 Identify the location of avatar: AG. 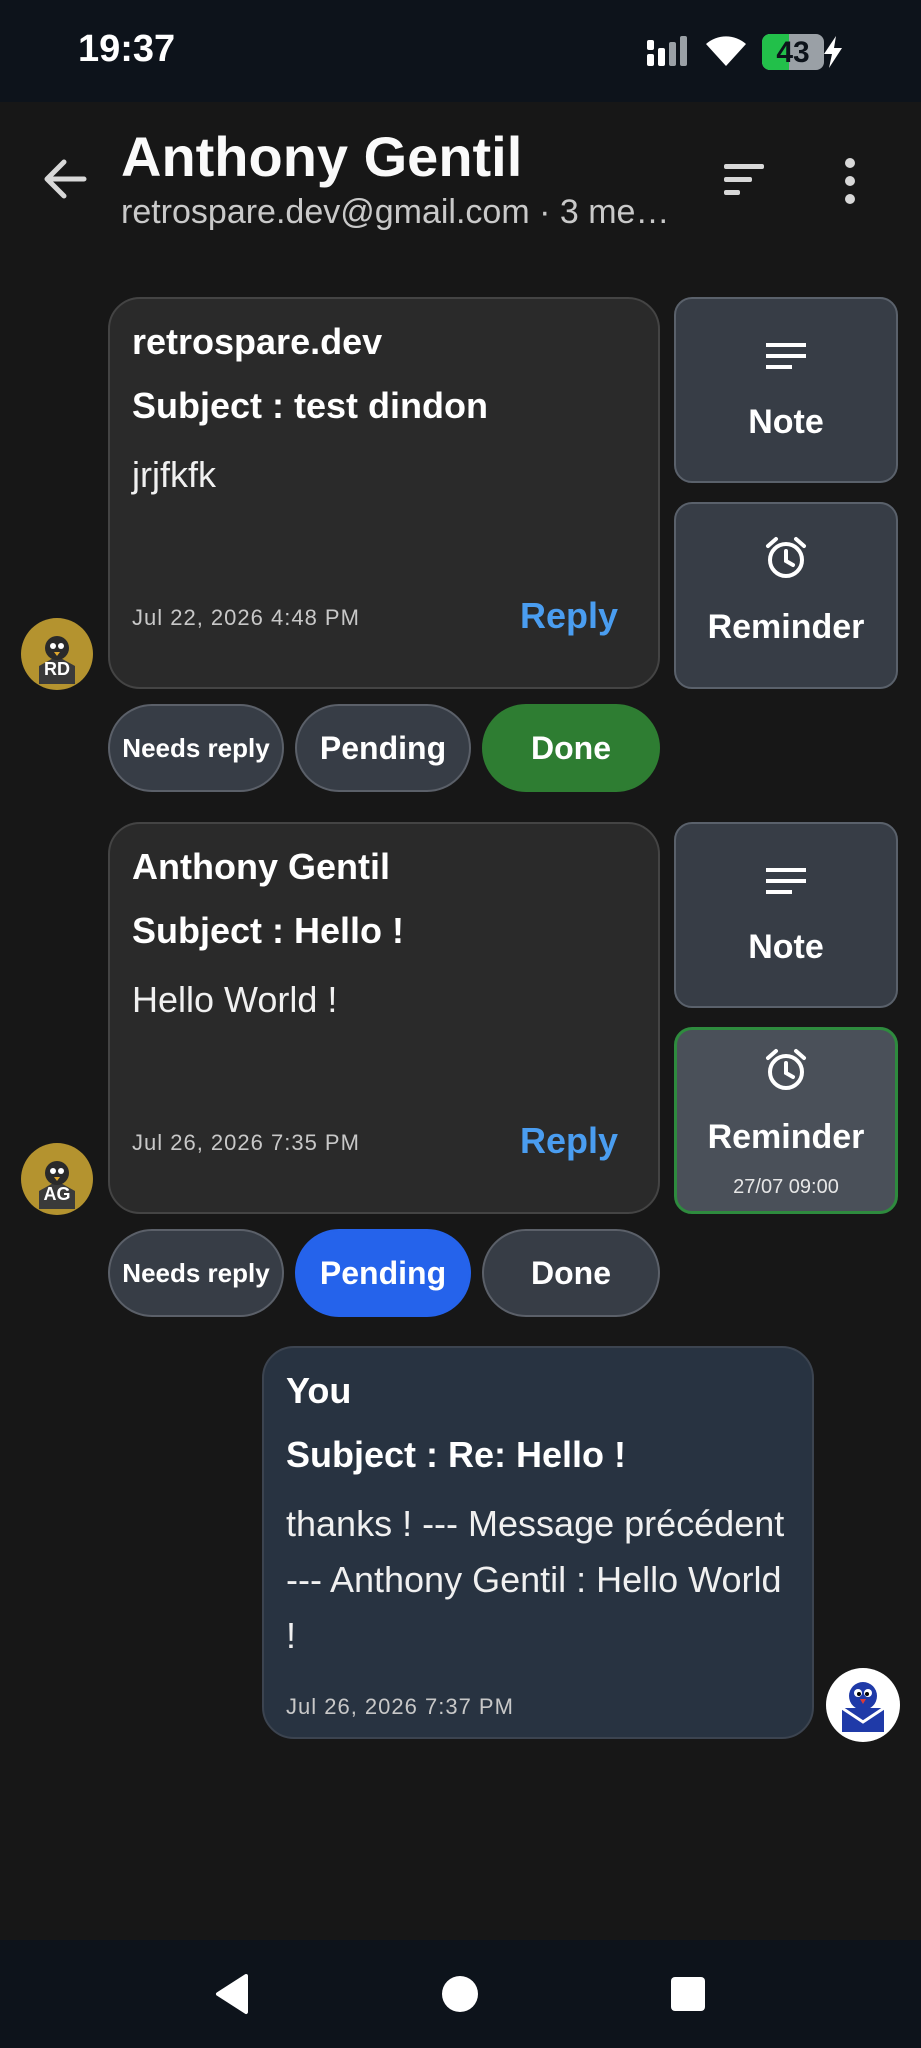
(57, 1179).